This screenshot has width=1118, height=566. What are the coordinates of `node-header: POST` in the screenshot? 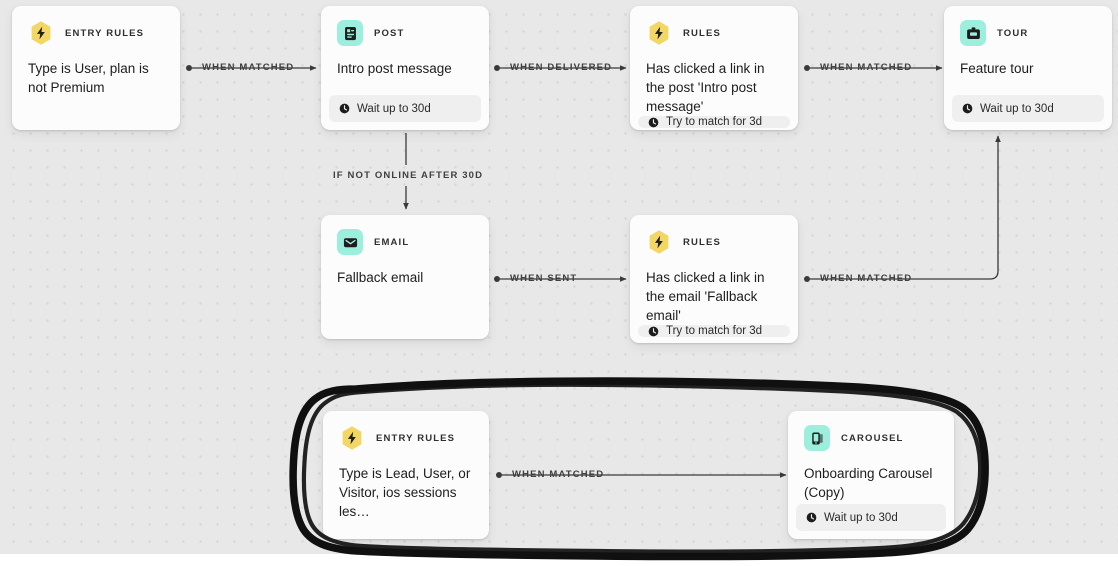 It's located at (405, 26).